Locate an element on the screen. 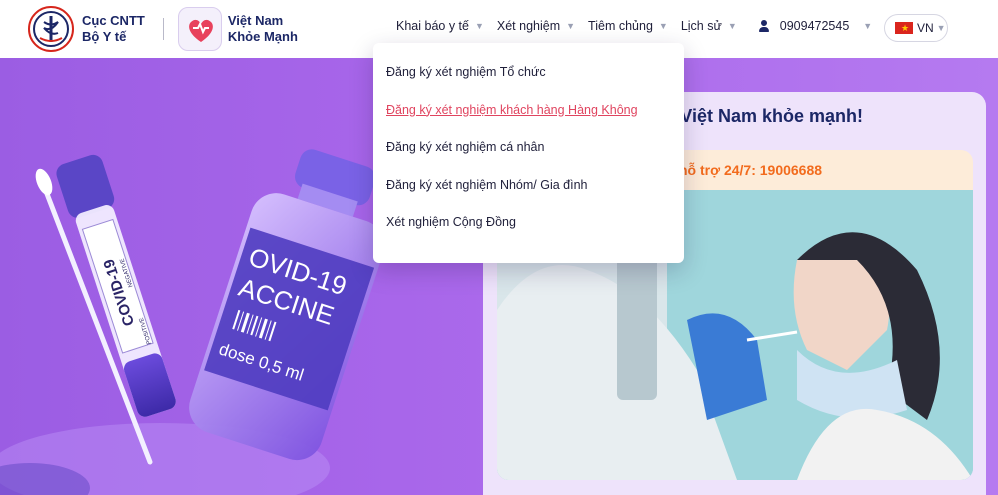 The image size is (998, 495). language-selector: ★ VN ▼ is located at coordinates (916, 28).